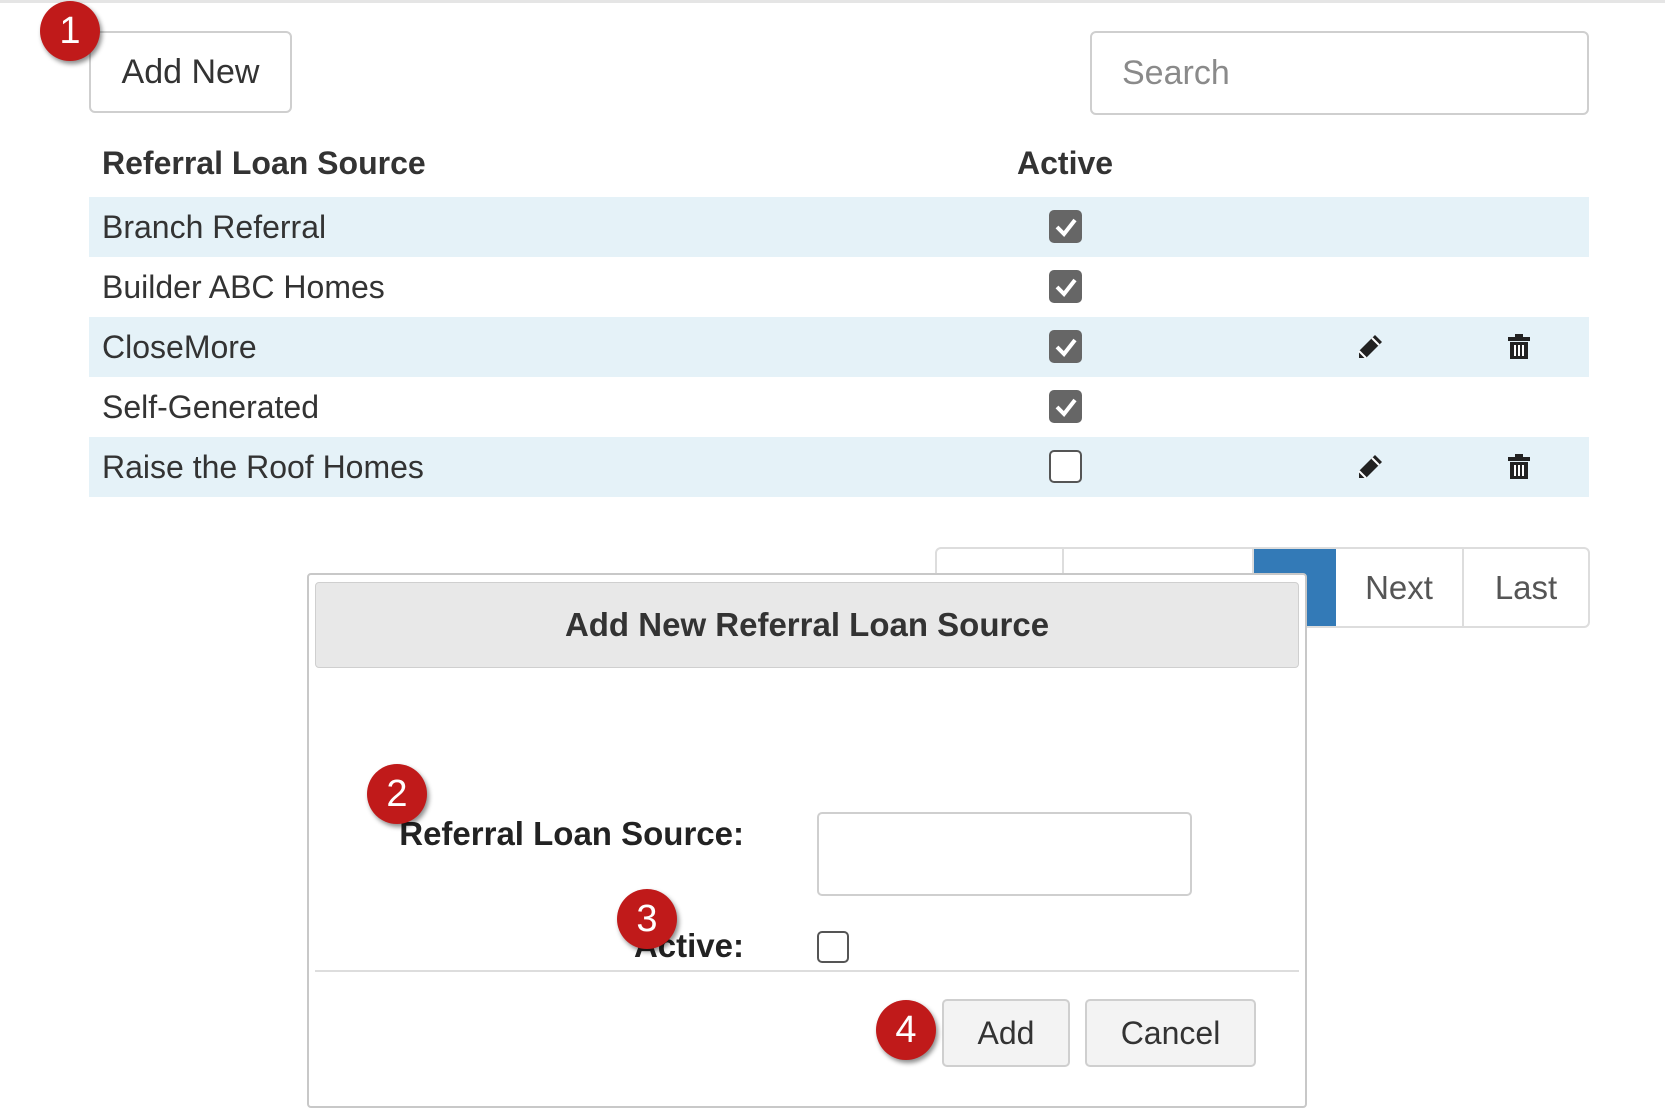  What do you see at coordinates (264, 163) in the screenshot?
I see `column-header-referral-loan-source: Referral Loan Source` at bounding box center [264, 163].